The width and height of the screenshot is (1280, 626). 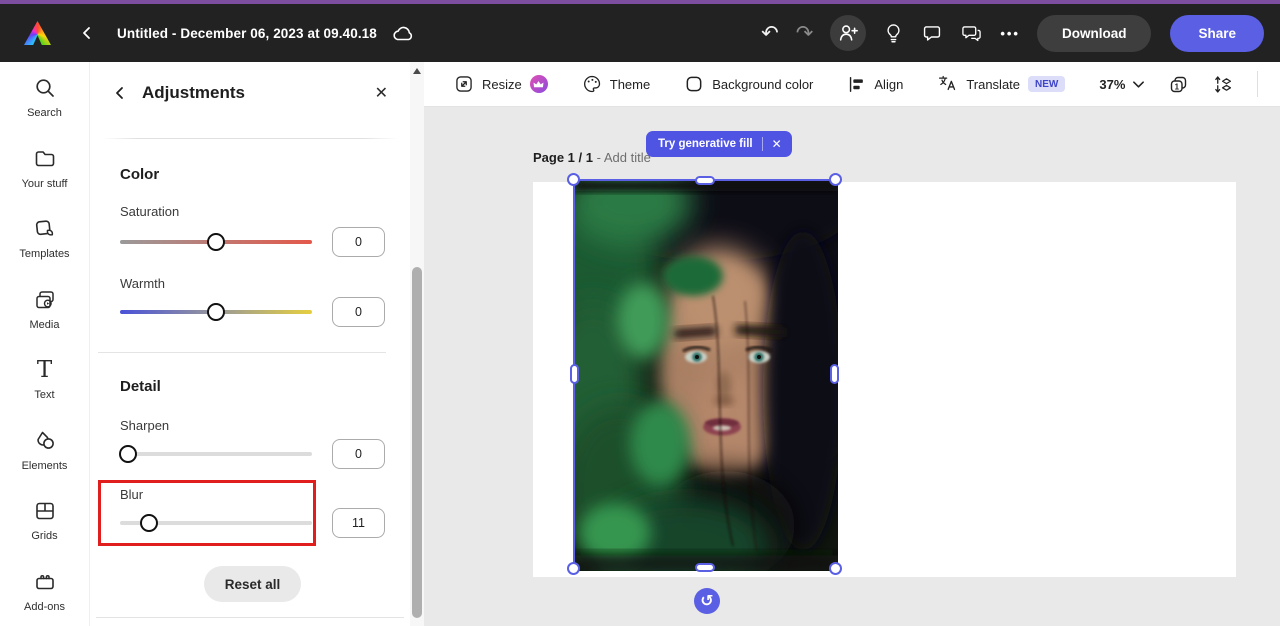 What do you see at coordinates (207, 513) in the screenshot?
I see `blur-highlight-box` at bounding box center [207, 513].